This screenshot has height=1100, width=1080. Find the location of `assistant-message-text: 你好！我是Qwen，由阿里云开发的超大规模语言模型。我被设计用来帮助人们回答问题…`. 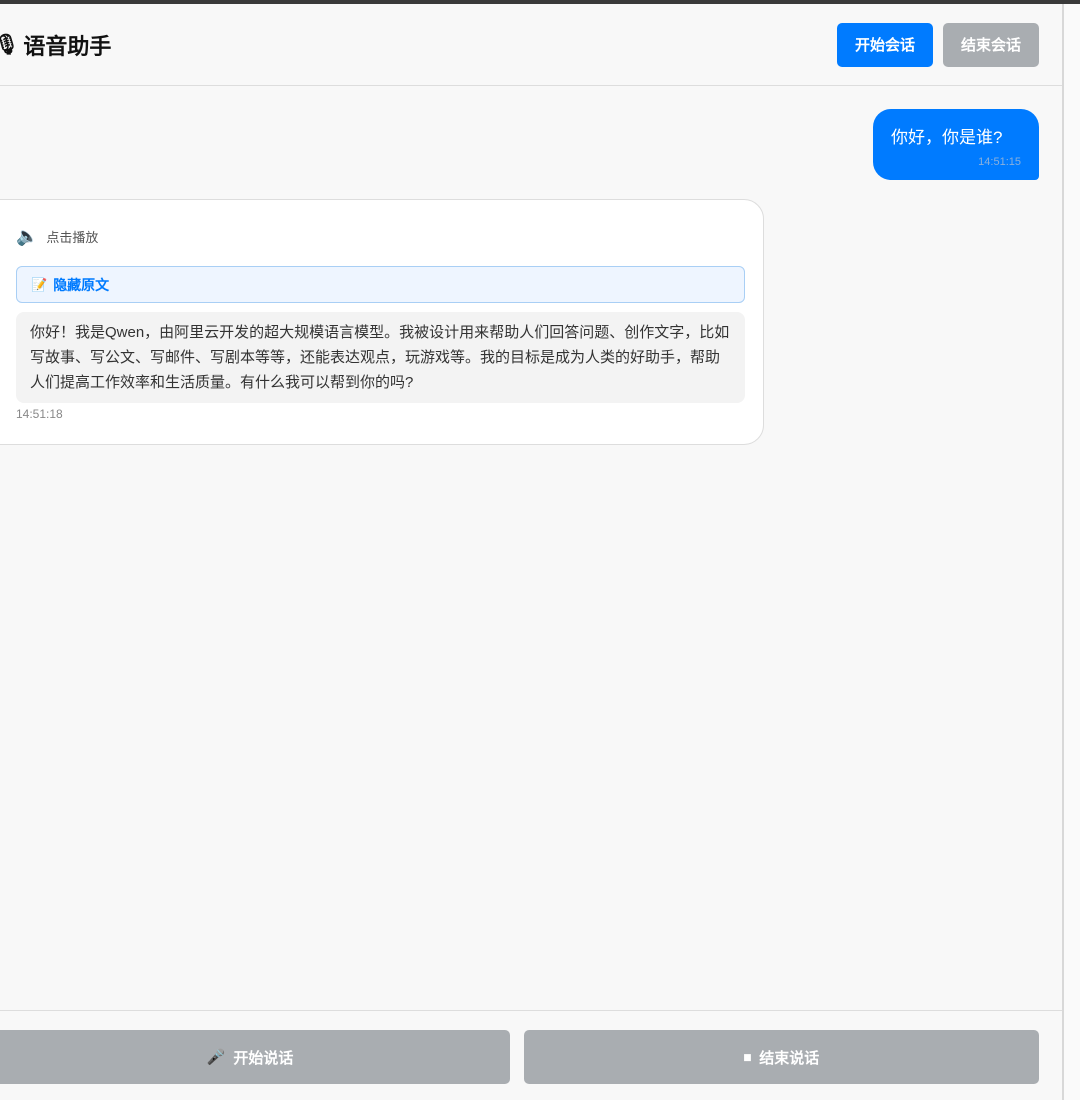

assistant-message-text: 你好！我是Qwen，由阿里云开发的超大规模语言模型。我被设计用来帮助人们回答问题… is located at coordinates (380, 357).